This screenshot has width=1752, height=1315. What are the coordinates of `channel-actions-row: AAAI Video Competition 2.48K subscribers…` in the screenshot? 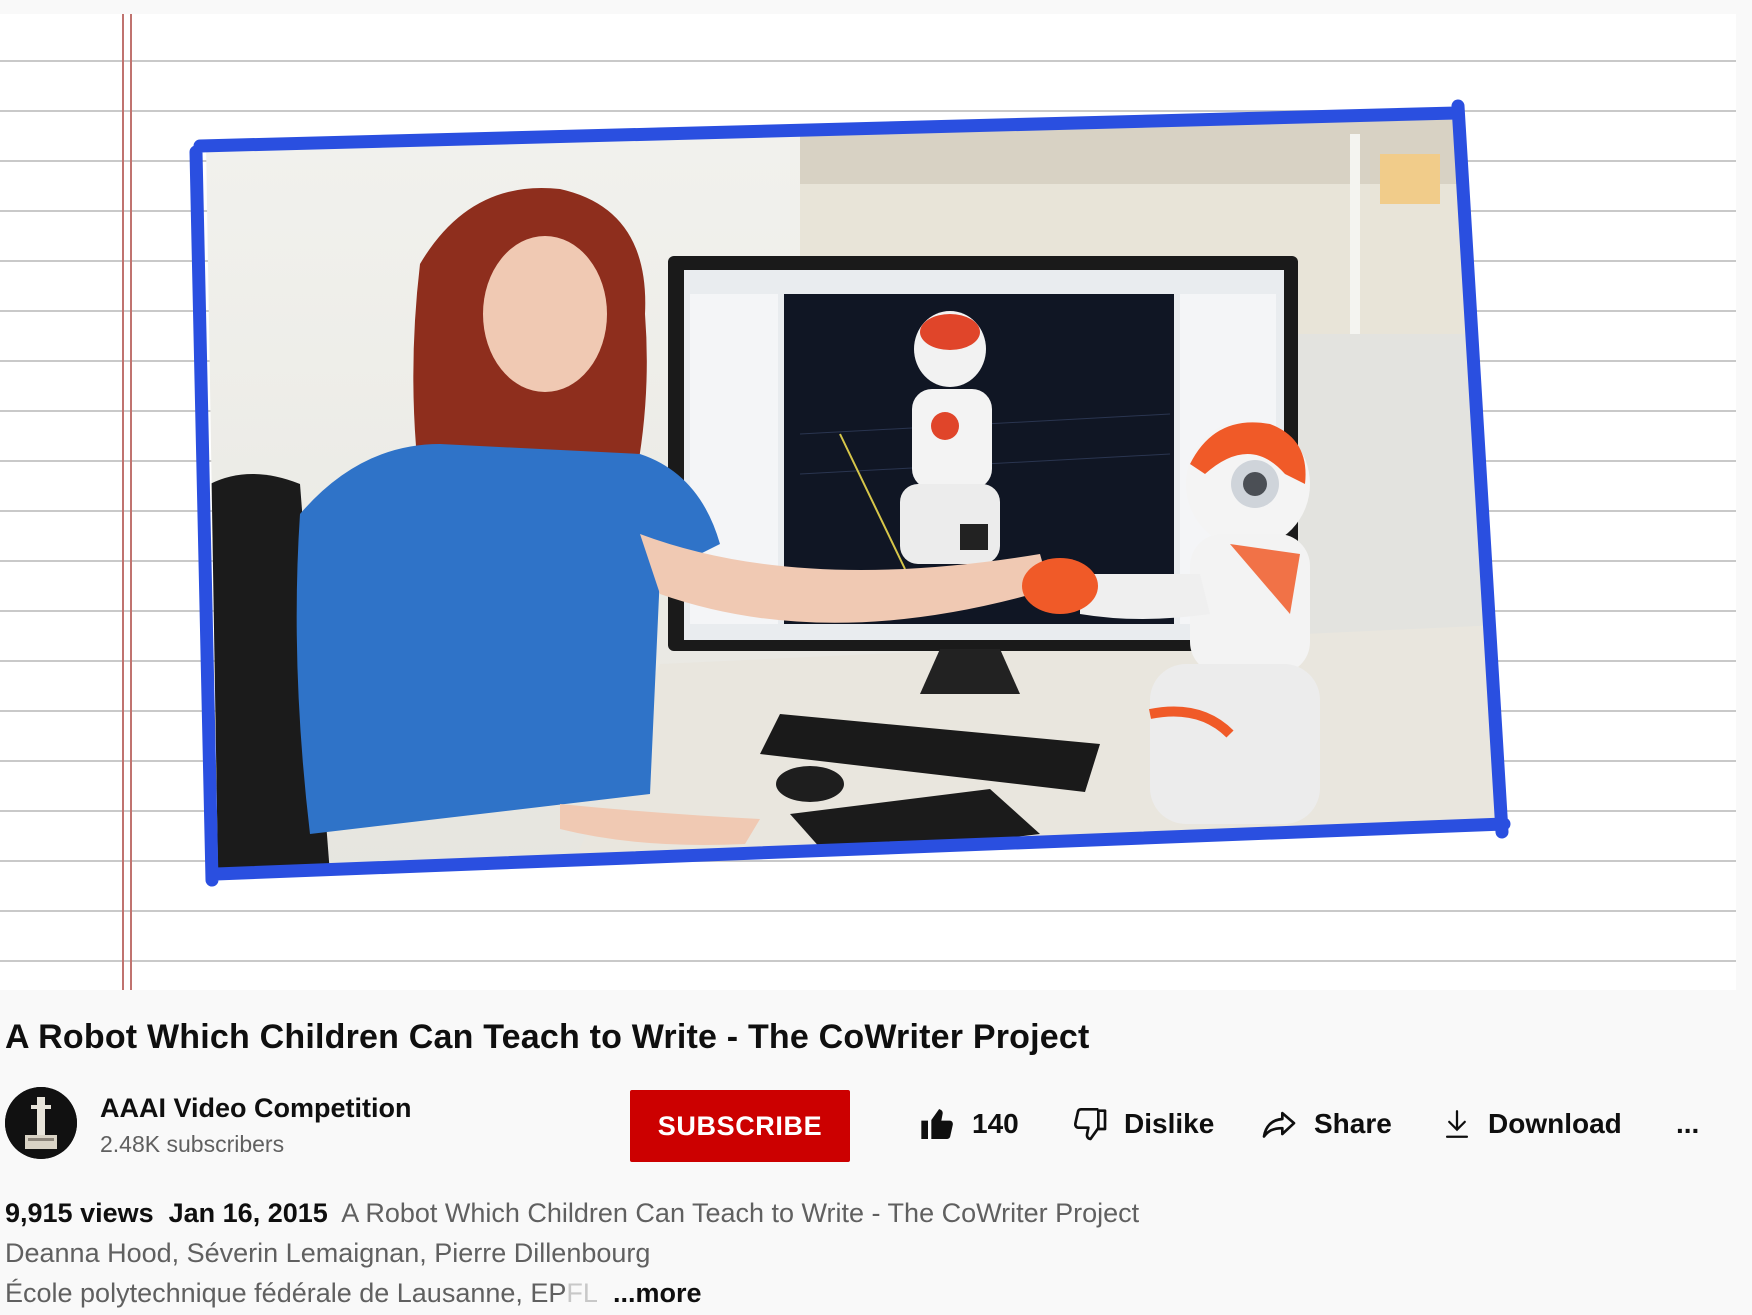 It's located at (876, 1127).